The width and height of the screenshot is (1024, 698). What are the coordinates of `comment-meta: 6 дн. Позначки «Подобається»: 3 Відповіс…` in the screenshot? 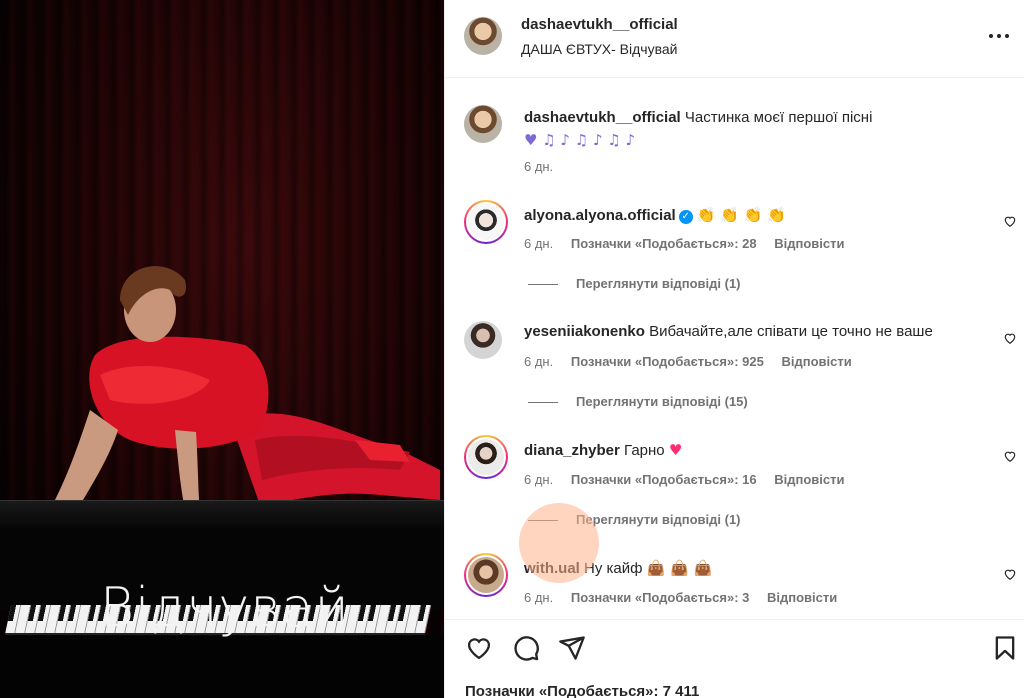 It's located at (687, 597).